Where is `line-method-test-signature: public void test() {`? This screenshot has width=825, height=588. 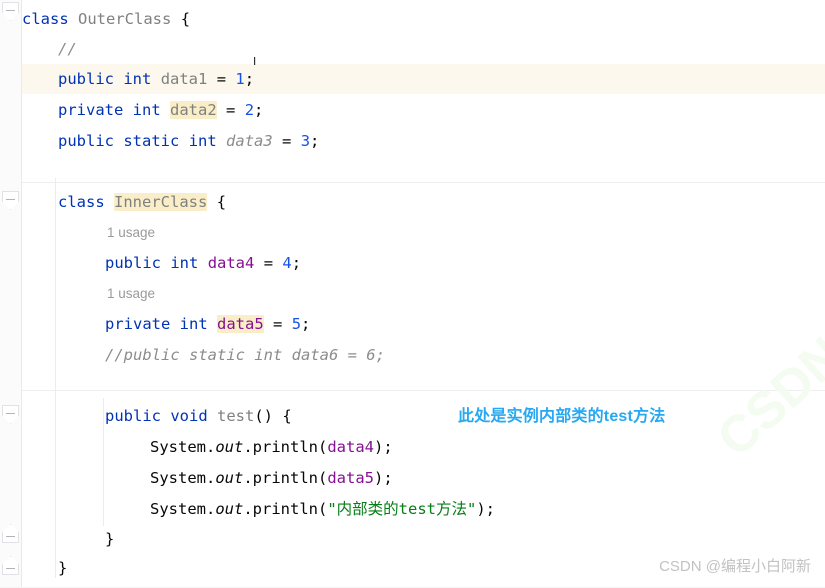 line-method-test-signature: public void test() { is located at coordinates (146, 416).